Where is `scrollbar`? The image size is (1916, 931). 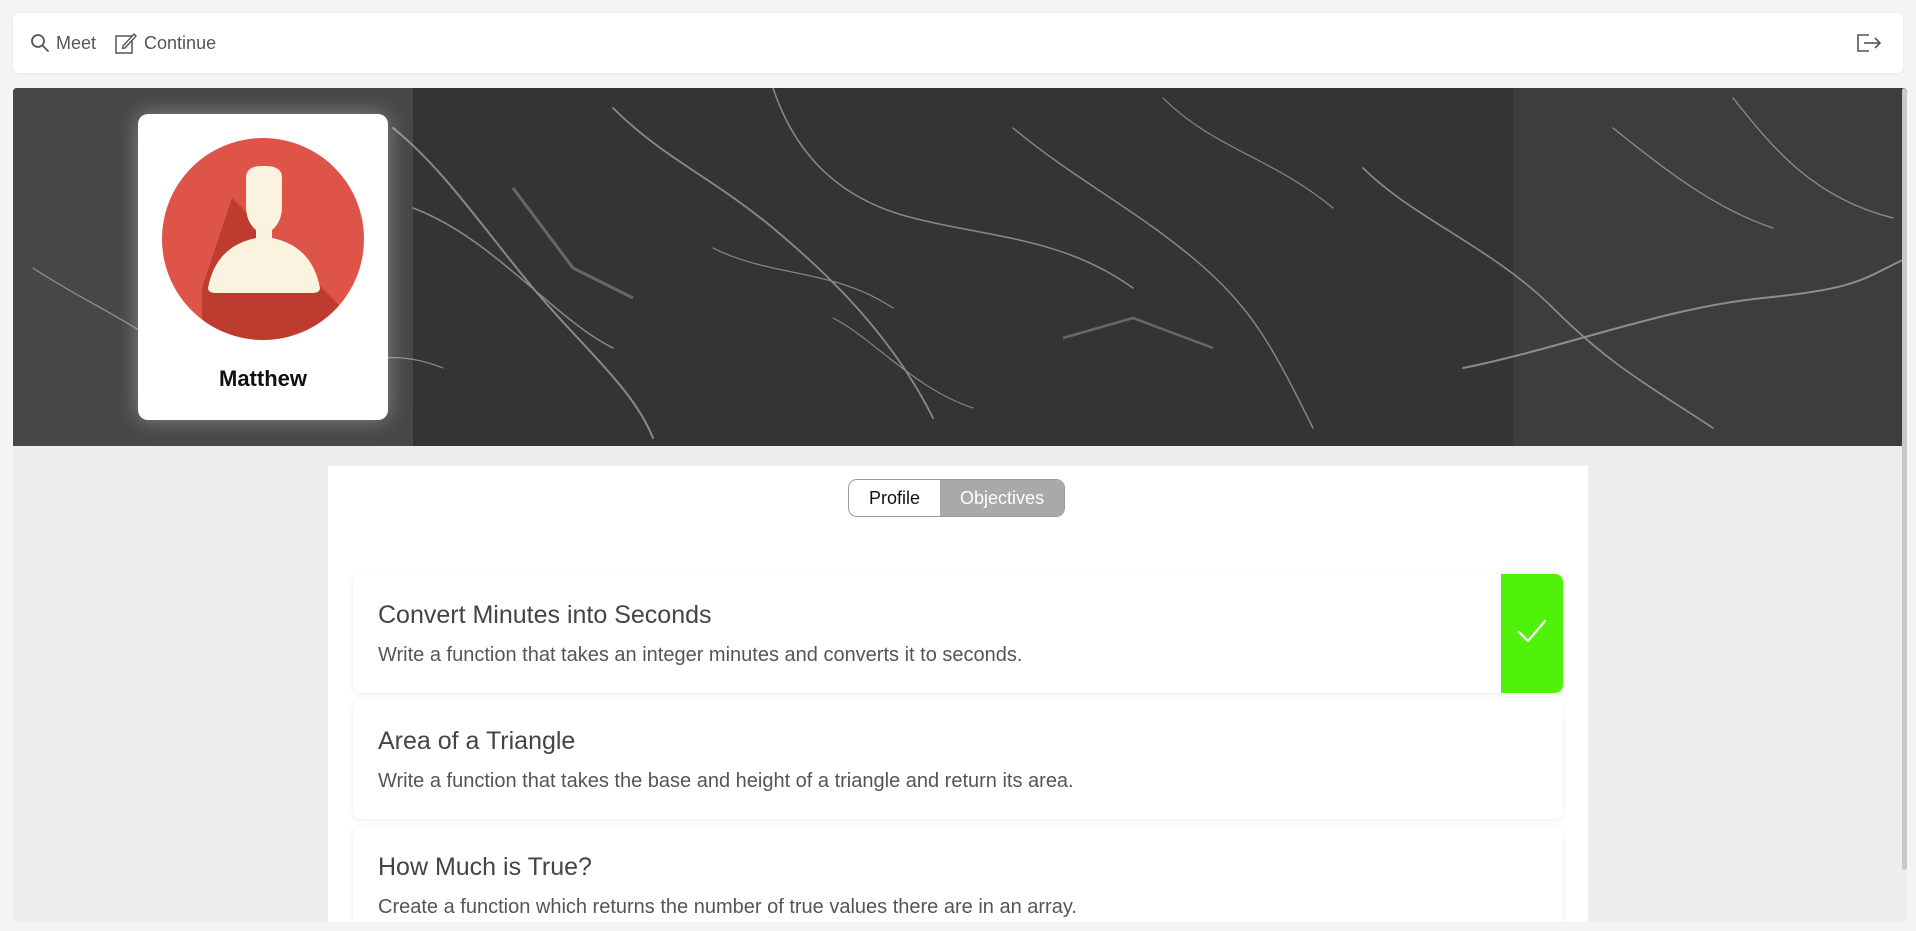
scrollbar is located at coordinates (1904, 479).